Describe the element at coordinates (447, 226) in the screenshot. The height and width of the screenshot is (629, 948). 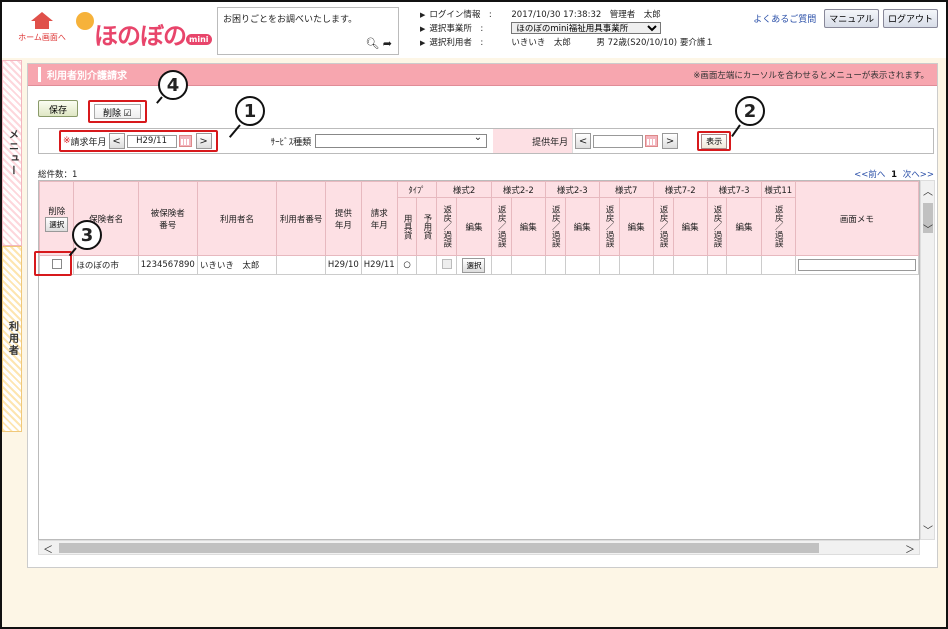
I see `col-return-1: 返戻／過誤` at that location.